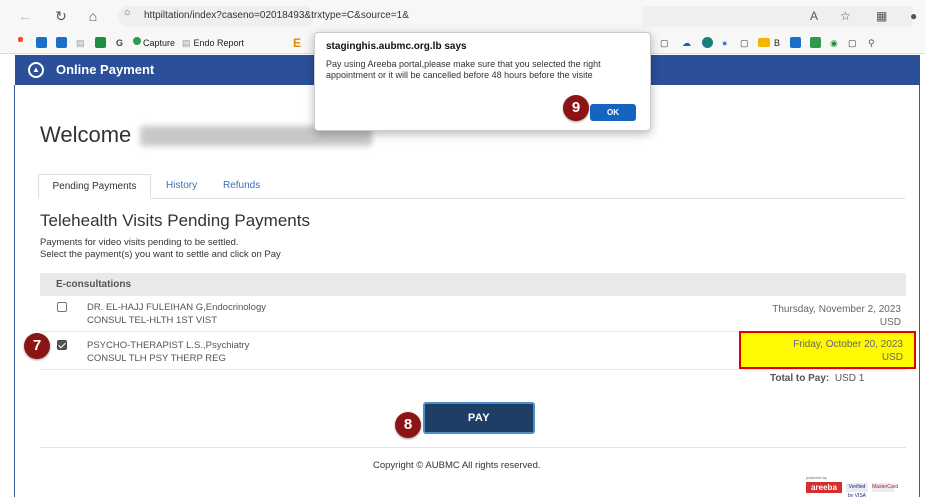 This screenshot has height=497, width=925. I want to click on total-to-pay: Total to Pay: USD 1, so click(817, 378).